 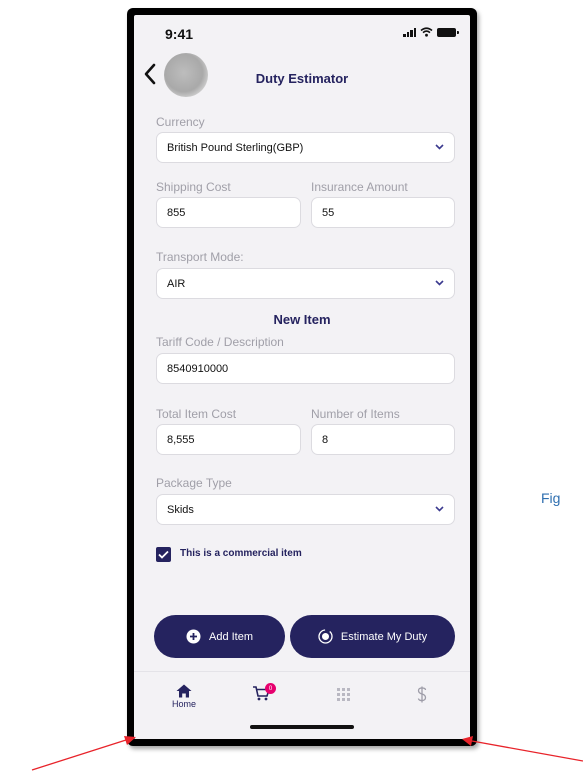 I want to click on wifi-icon, so click(x=426, y=32).